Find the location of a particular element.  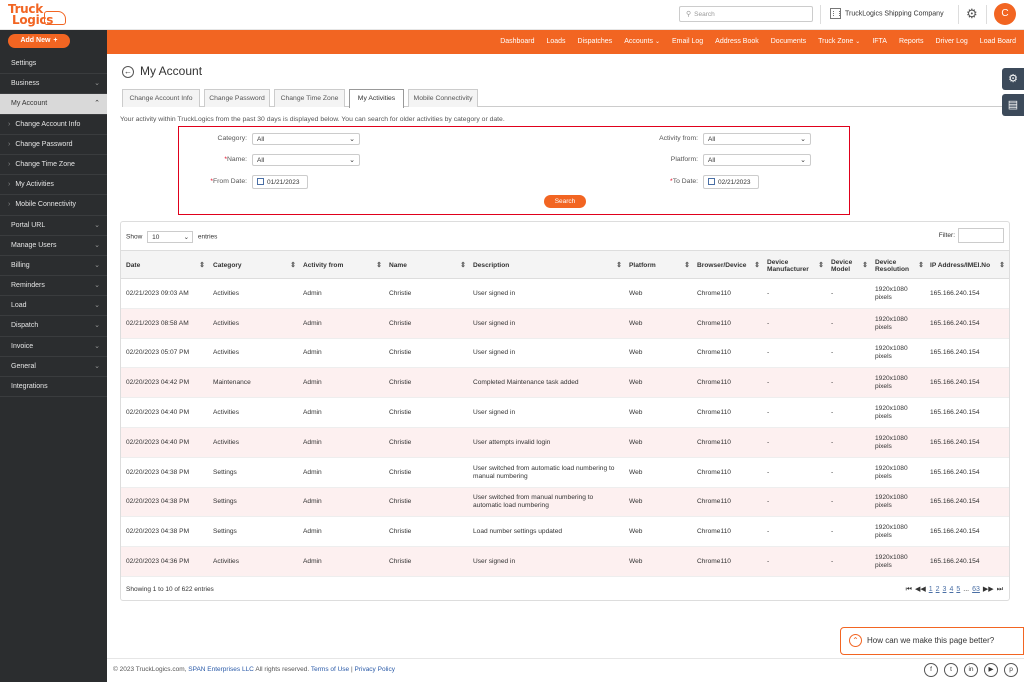

tab-change-password: Change Password is located at coordinates (237, 98).